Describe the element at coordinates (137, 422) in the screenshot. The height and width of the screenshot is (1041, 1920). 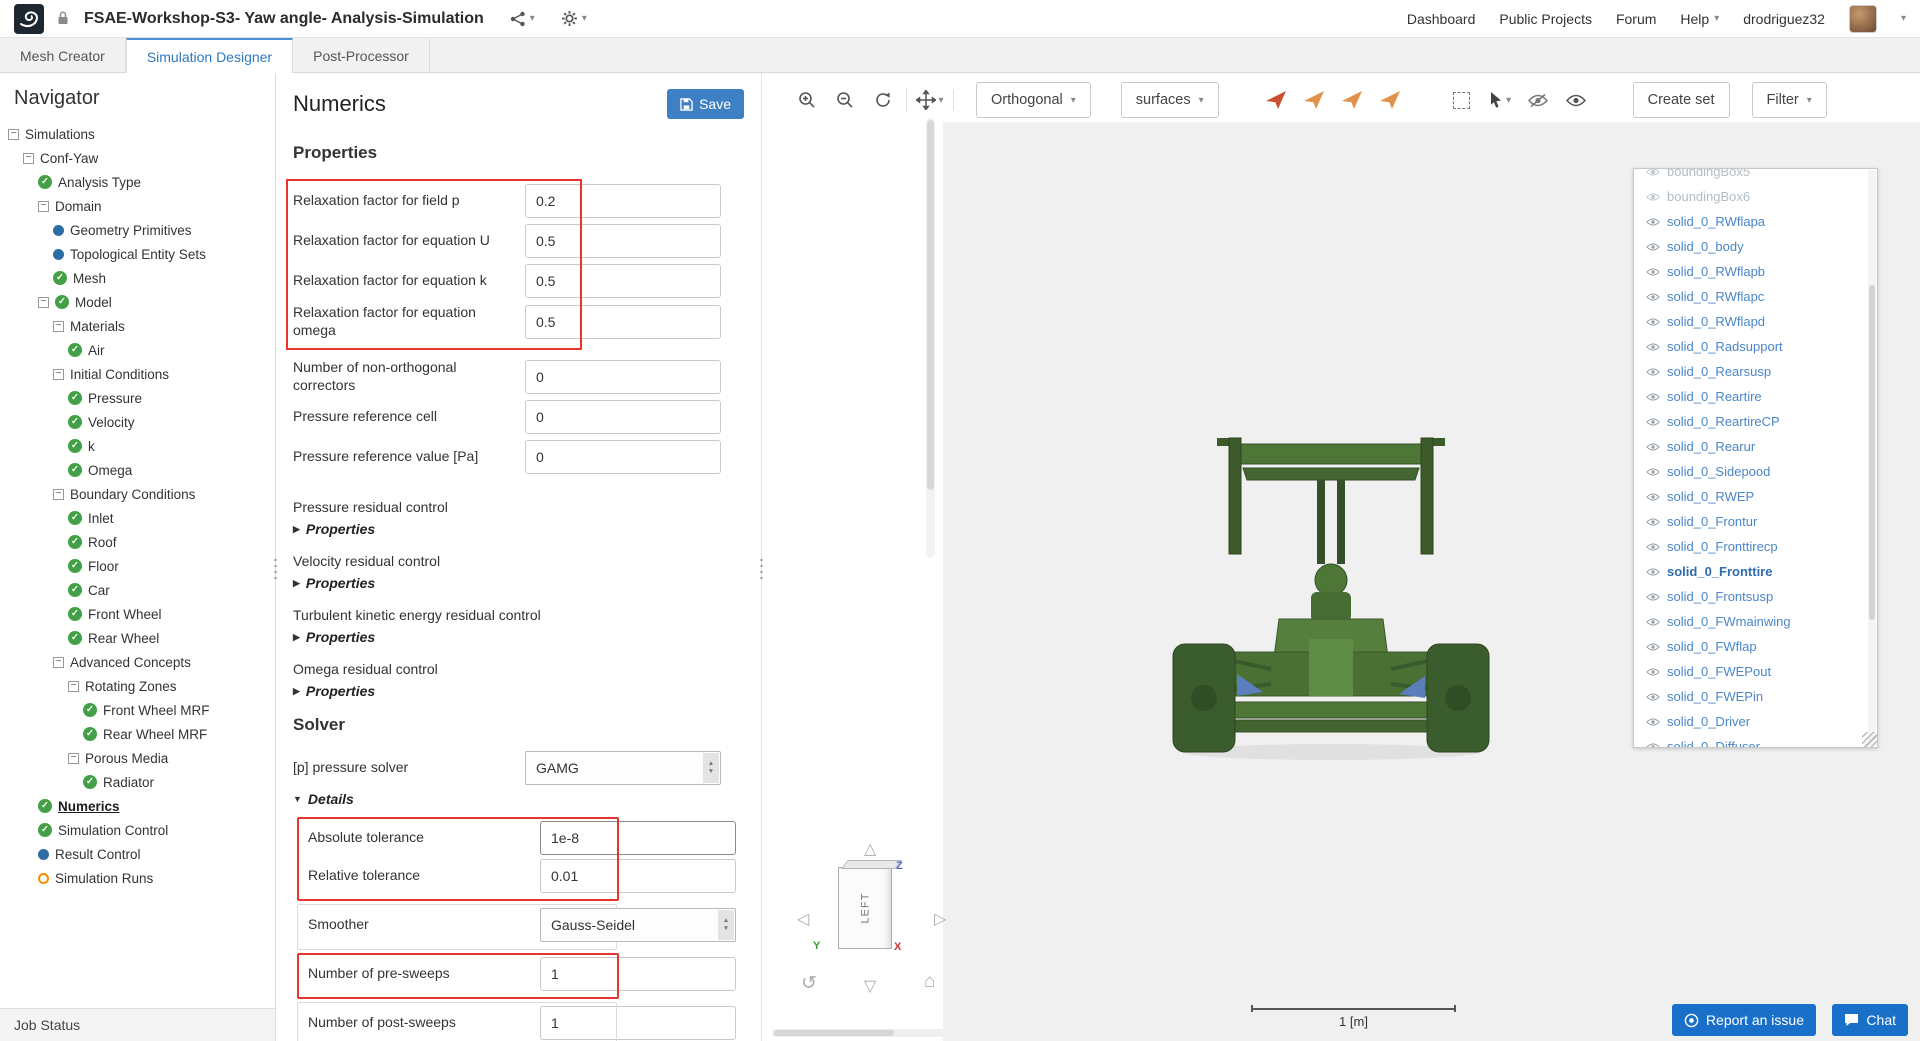
I see `tree-item-velocity: ✓ Velocity` at that location.